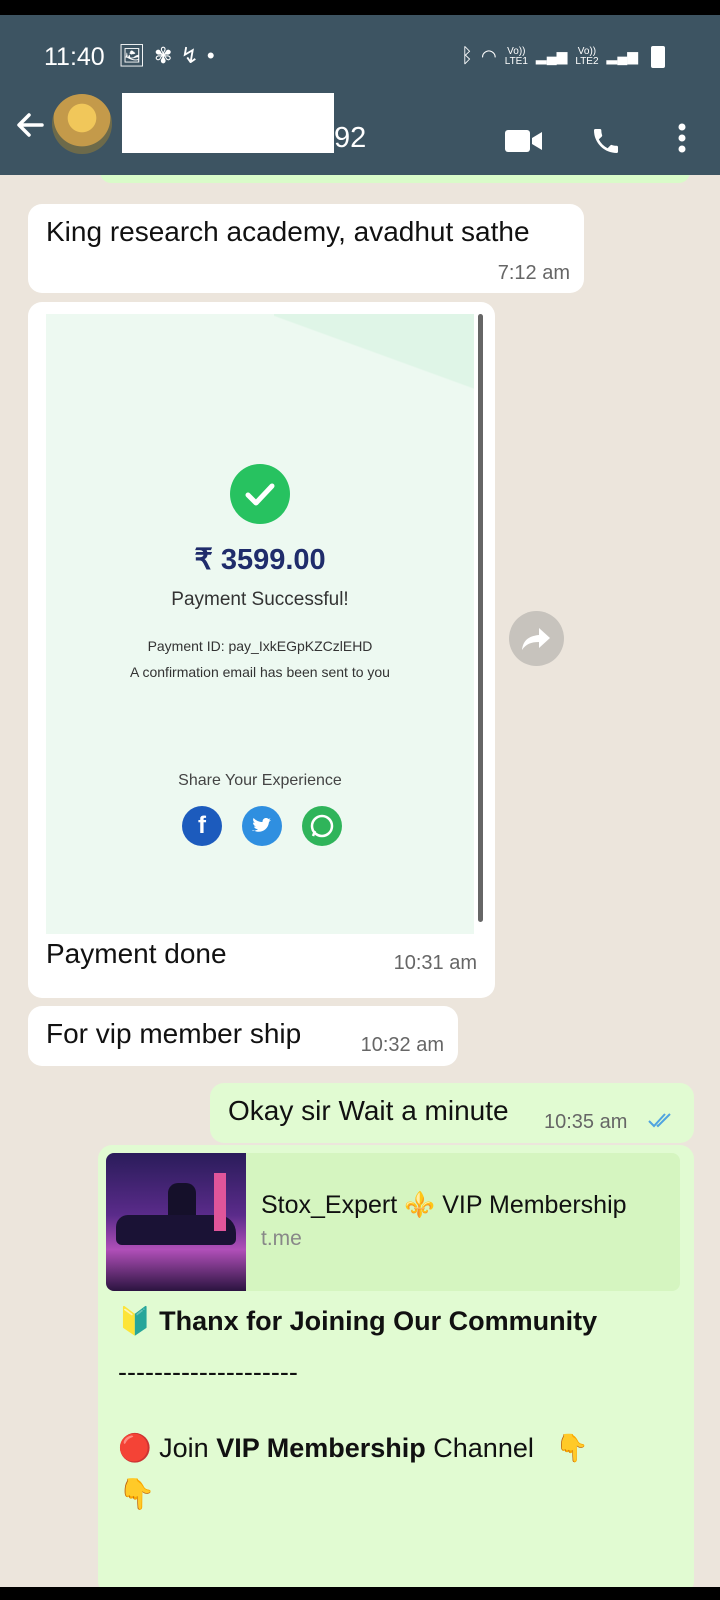 Image resolution: width=720 pixels, height=1600 pixels. Describe the element at coordinates (467, 56) in the screenshot. I see `bluetooth-icon: ᛒ` at that location.